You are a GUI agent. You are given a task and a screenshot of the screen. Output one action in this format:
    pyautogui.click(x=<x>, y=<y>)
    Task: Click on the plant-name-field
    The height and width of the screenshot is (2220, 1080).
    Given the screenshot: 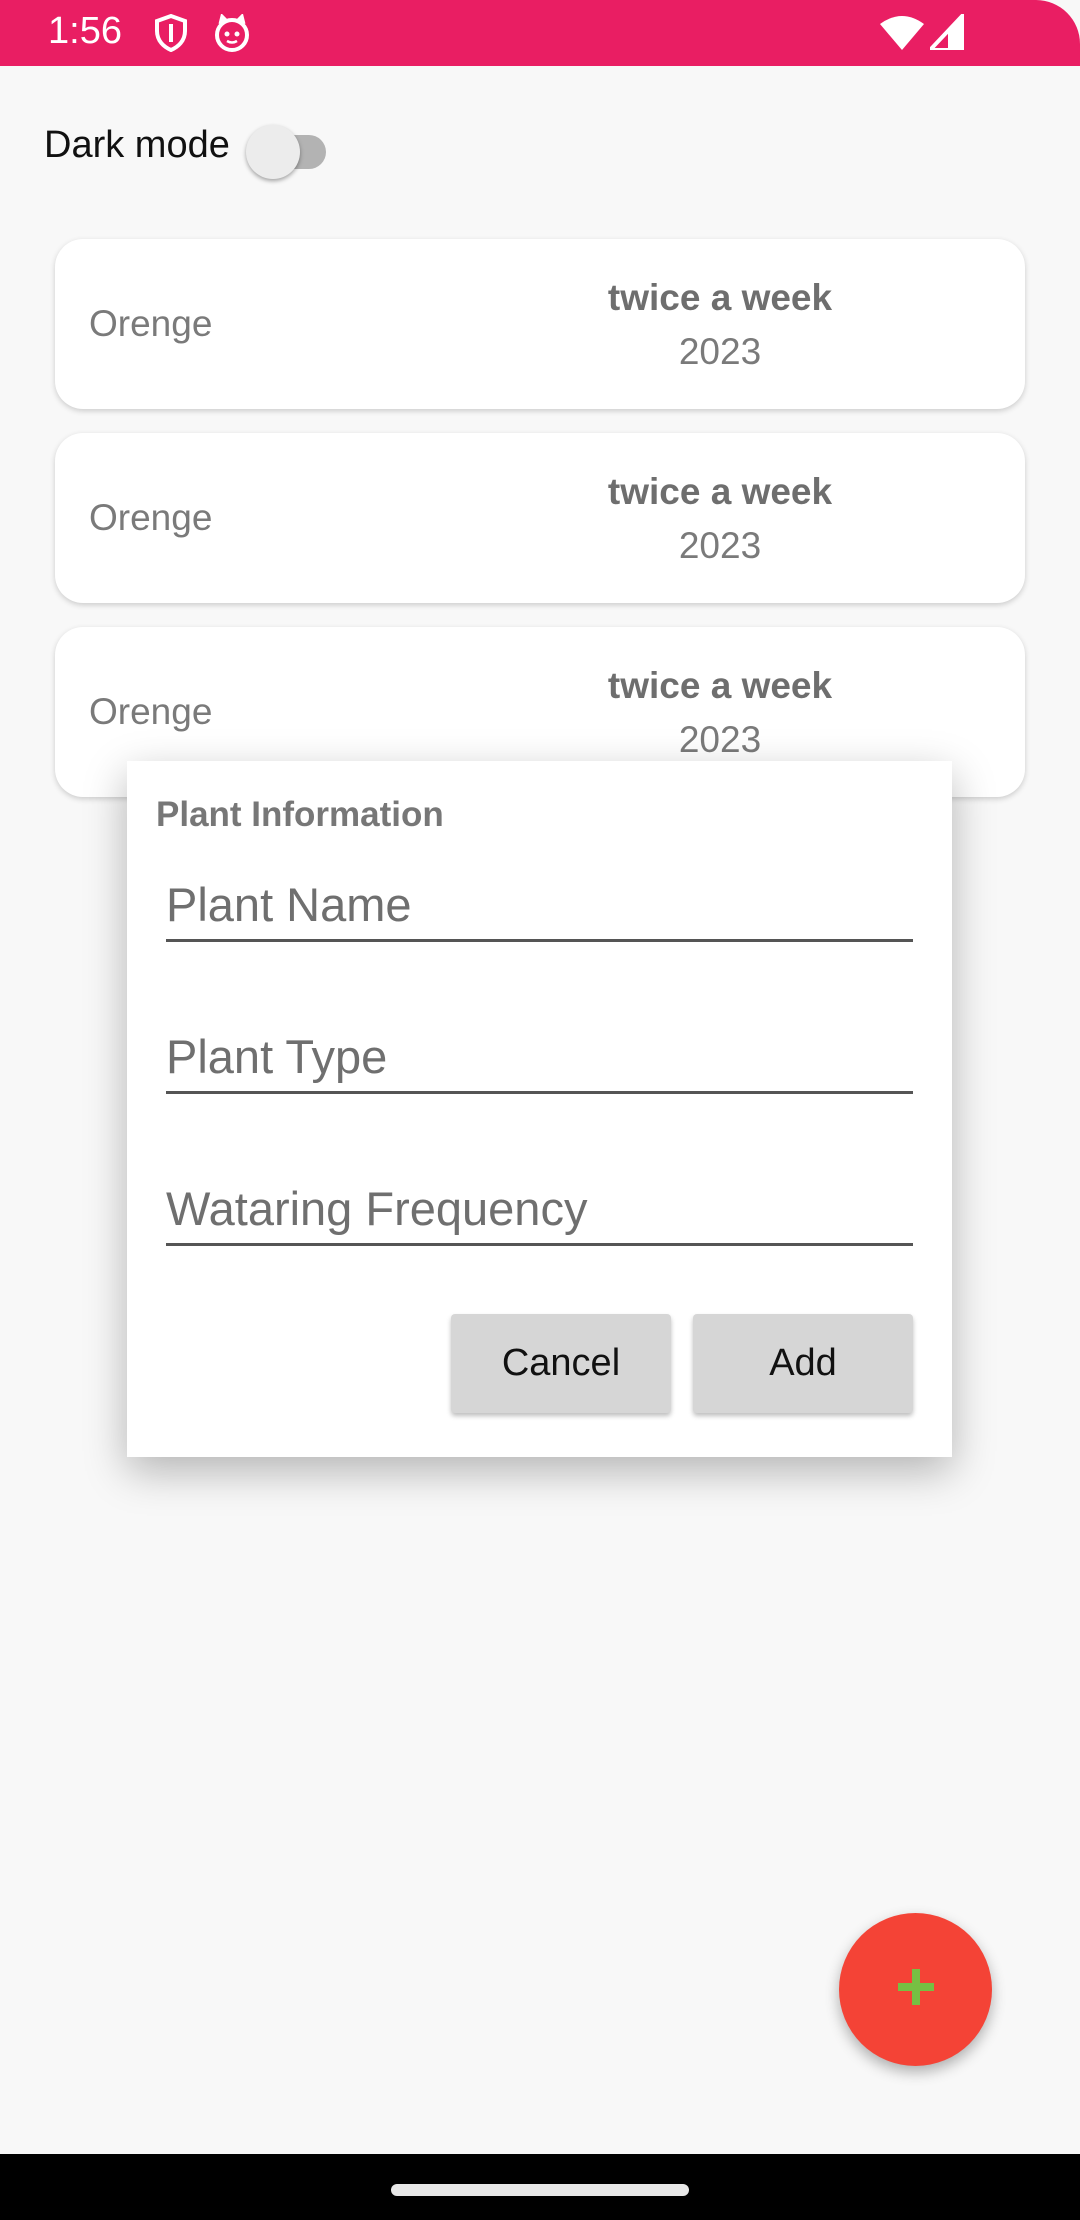 What is the action you would take?
    pyautogui.click(x=539, y=905)
    